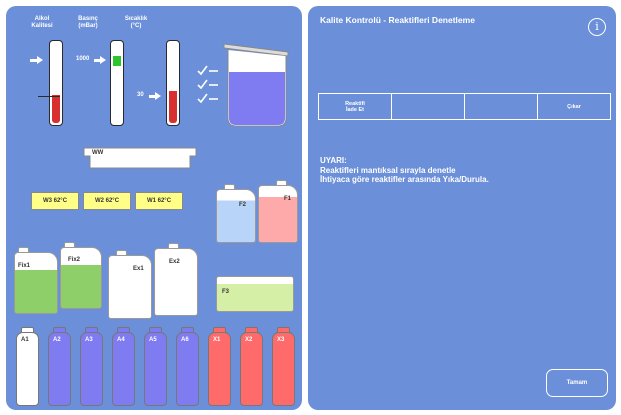 The height and width of the screenshot is (415, 621). I want to click on f1-label: F1, so click(288, 199).